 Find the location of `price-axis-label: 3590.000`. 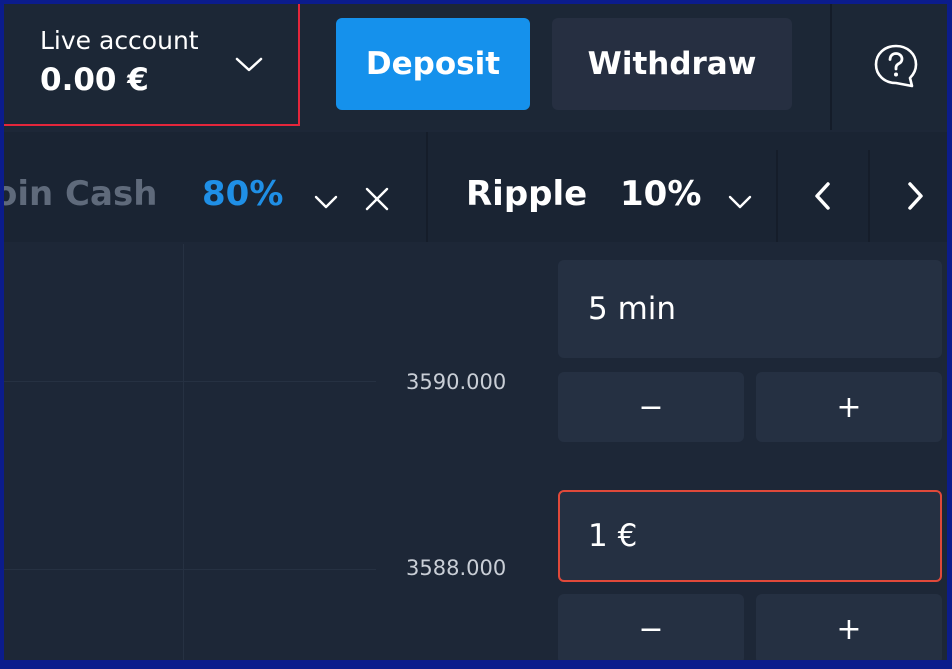

price-axis-label: 3590.000 is located at coordinates (456, 382).